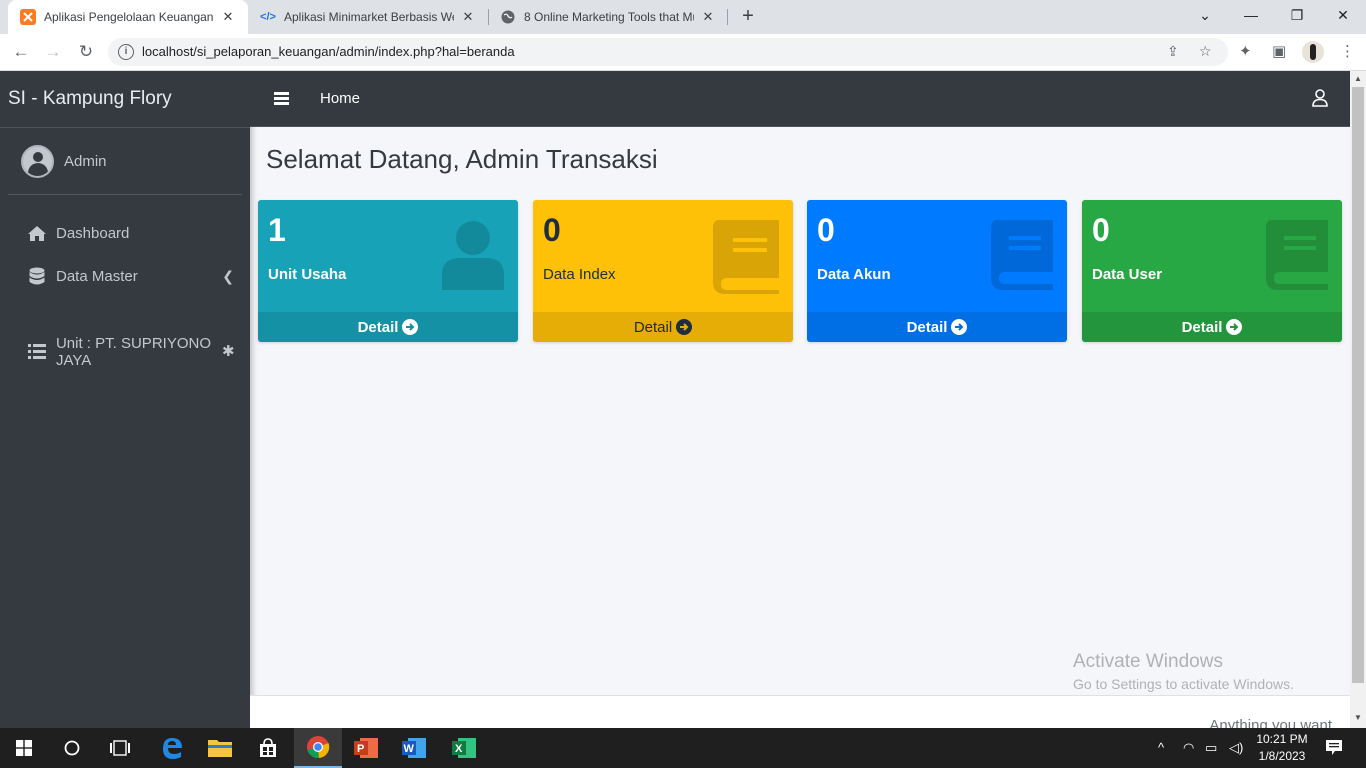 The image size is (1366, 768). What do you see at coordinates (1188, 748) in the screenshot?
I see `wifi-icon: ◠` at bounding box center [1188, 748].